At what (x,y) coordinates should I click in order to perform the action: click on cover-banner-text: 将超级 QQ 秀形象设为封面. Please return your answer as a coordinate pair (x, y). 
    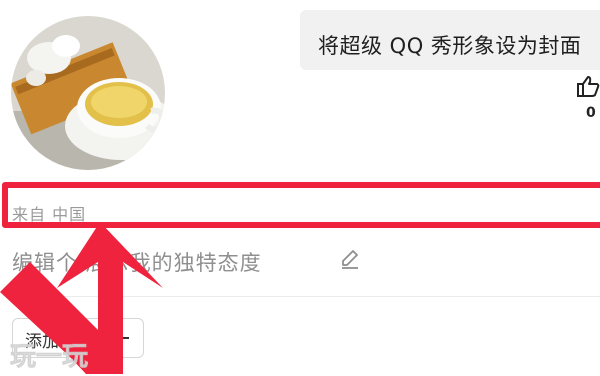
    Looking at the image, I should click on (450, 46).